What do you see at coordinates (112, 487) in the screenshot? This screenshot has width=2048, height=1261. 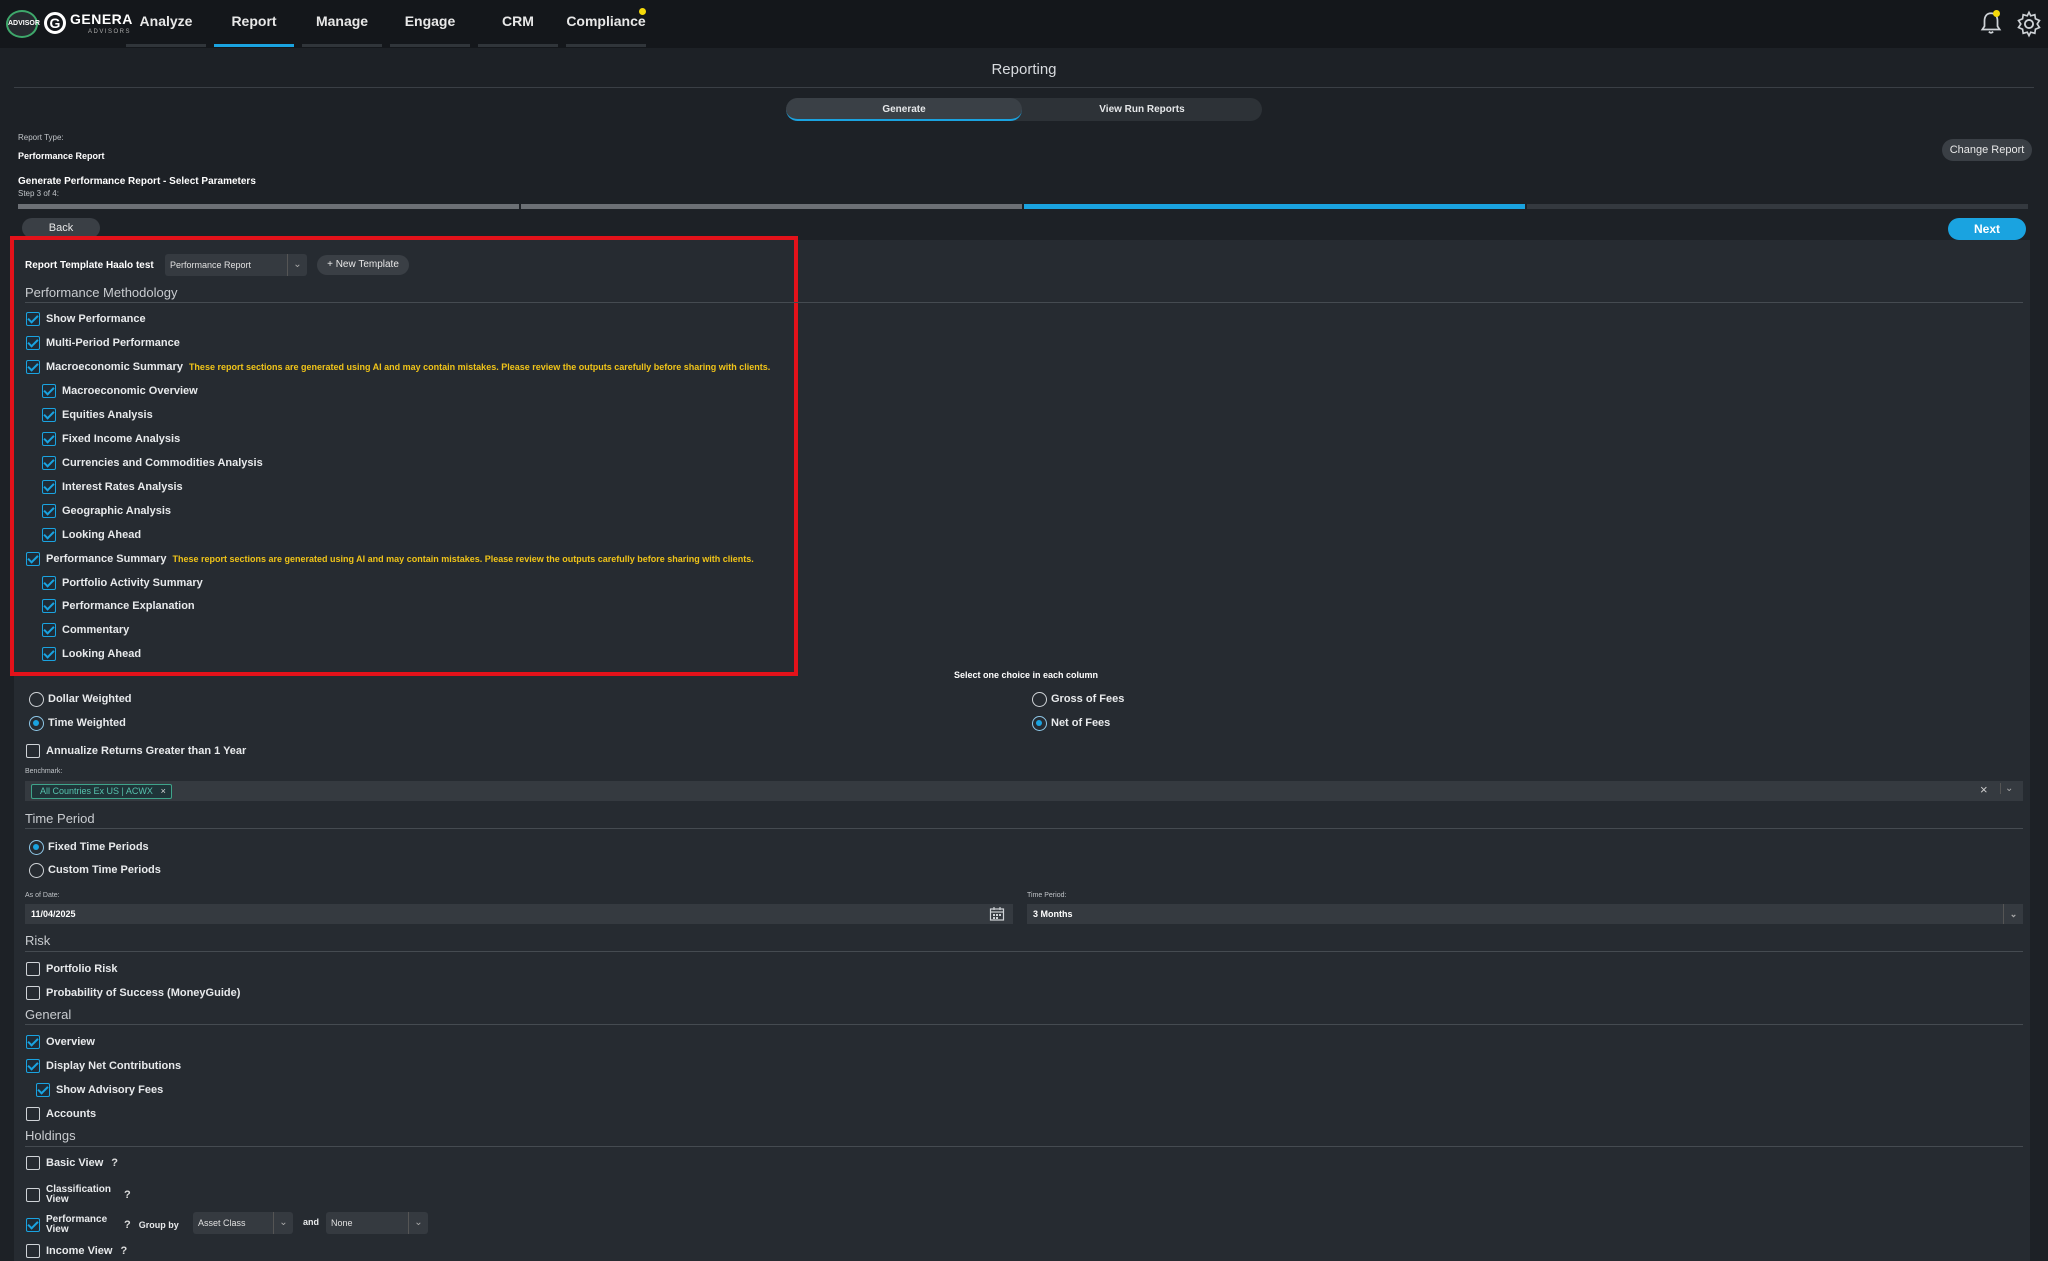 I see `checkbox-interest-rates-analysis: Interest Rates Analysis` at bounding box center [112, 487].